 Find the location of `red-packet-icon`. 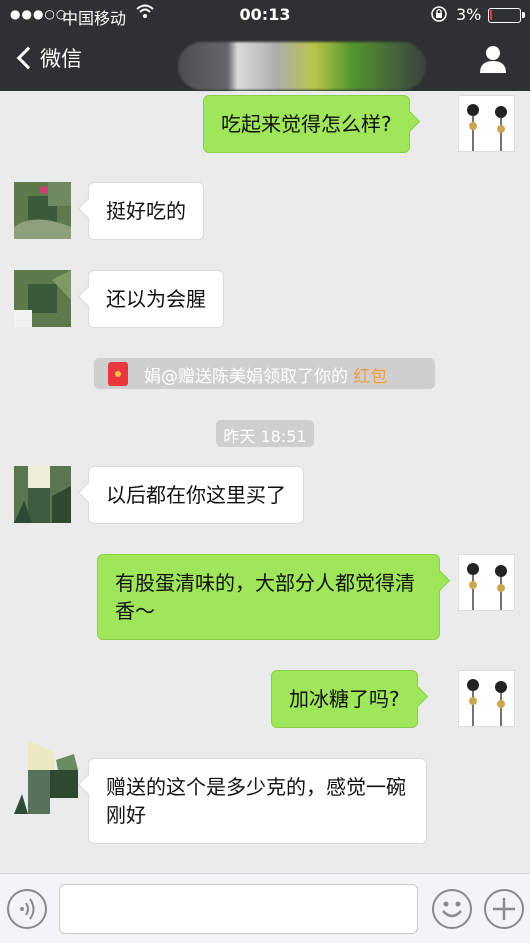

red-packet-icon is located at coordinates (118, 374).